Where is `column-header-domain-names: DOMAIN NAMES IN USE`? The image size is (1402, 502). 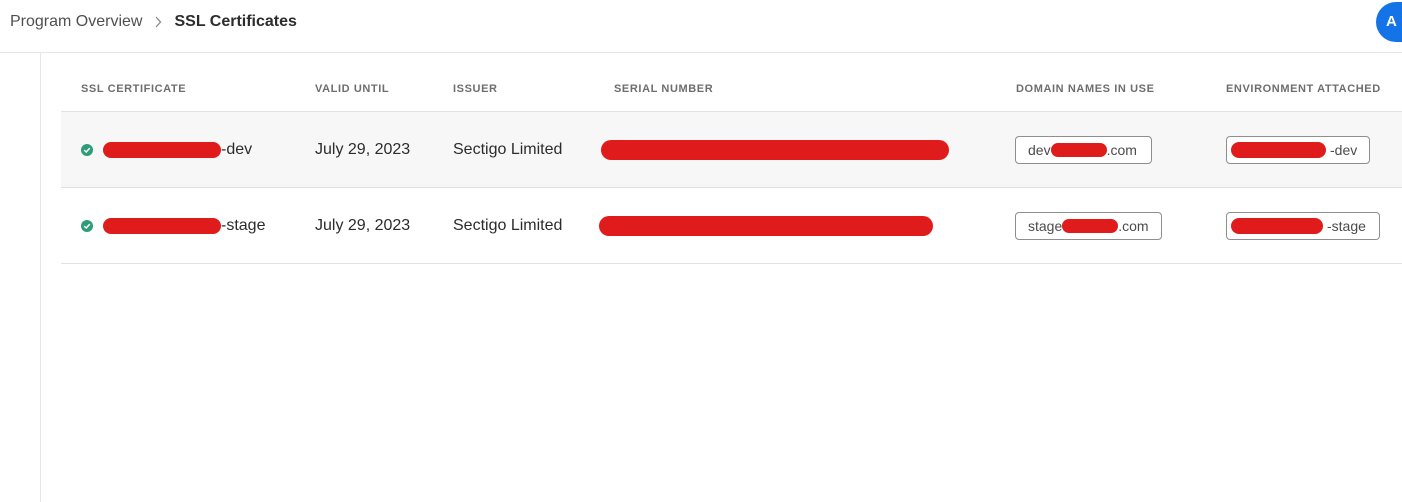 column-header-domain-names: DOMAIN NAMES IN USE is located at coordinates (1085, 89).